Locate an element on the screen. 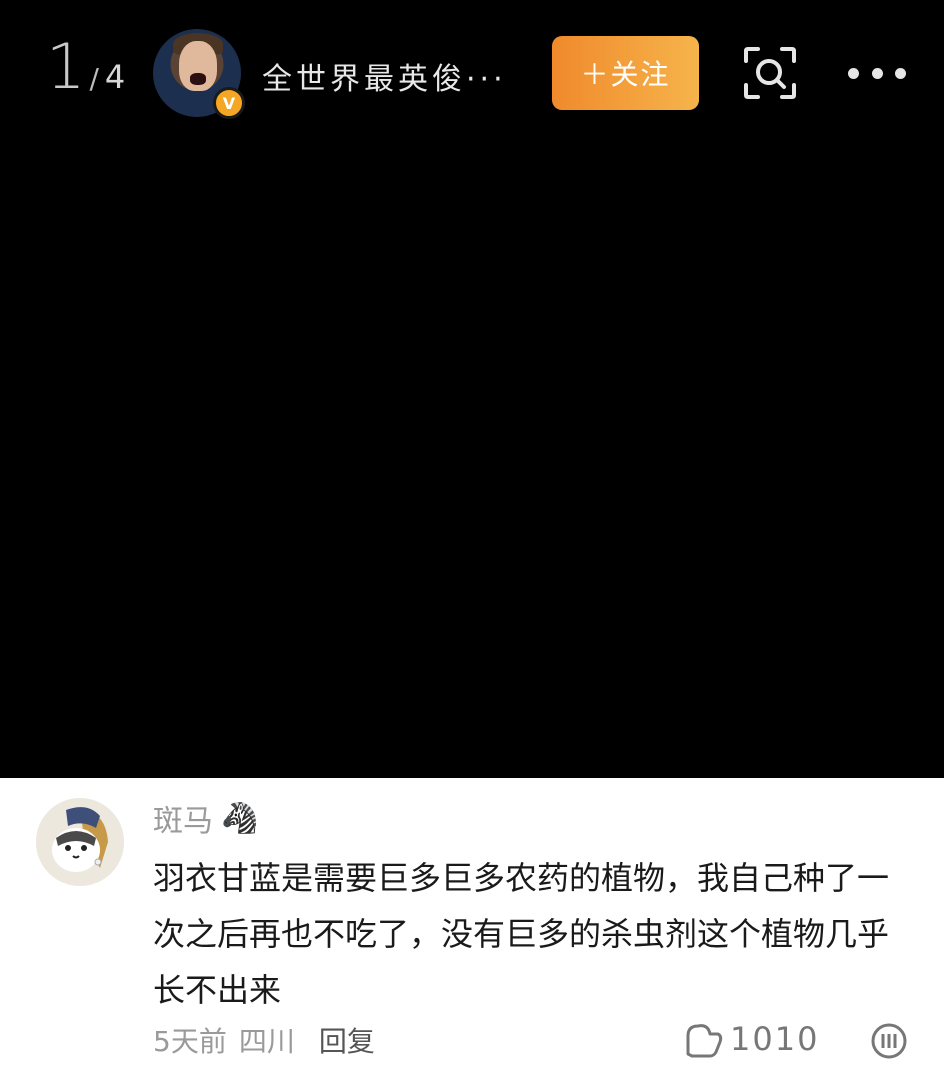 The height and width of the screenshot is (1078, 944). page-total: 4 is located at coordinates (115, 77).